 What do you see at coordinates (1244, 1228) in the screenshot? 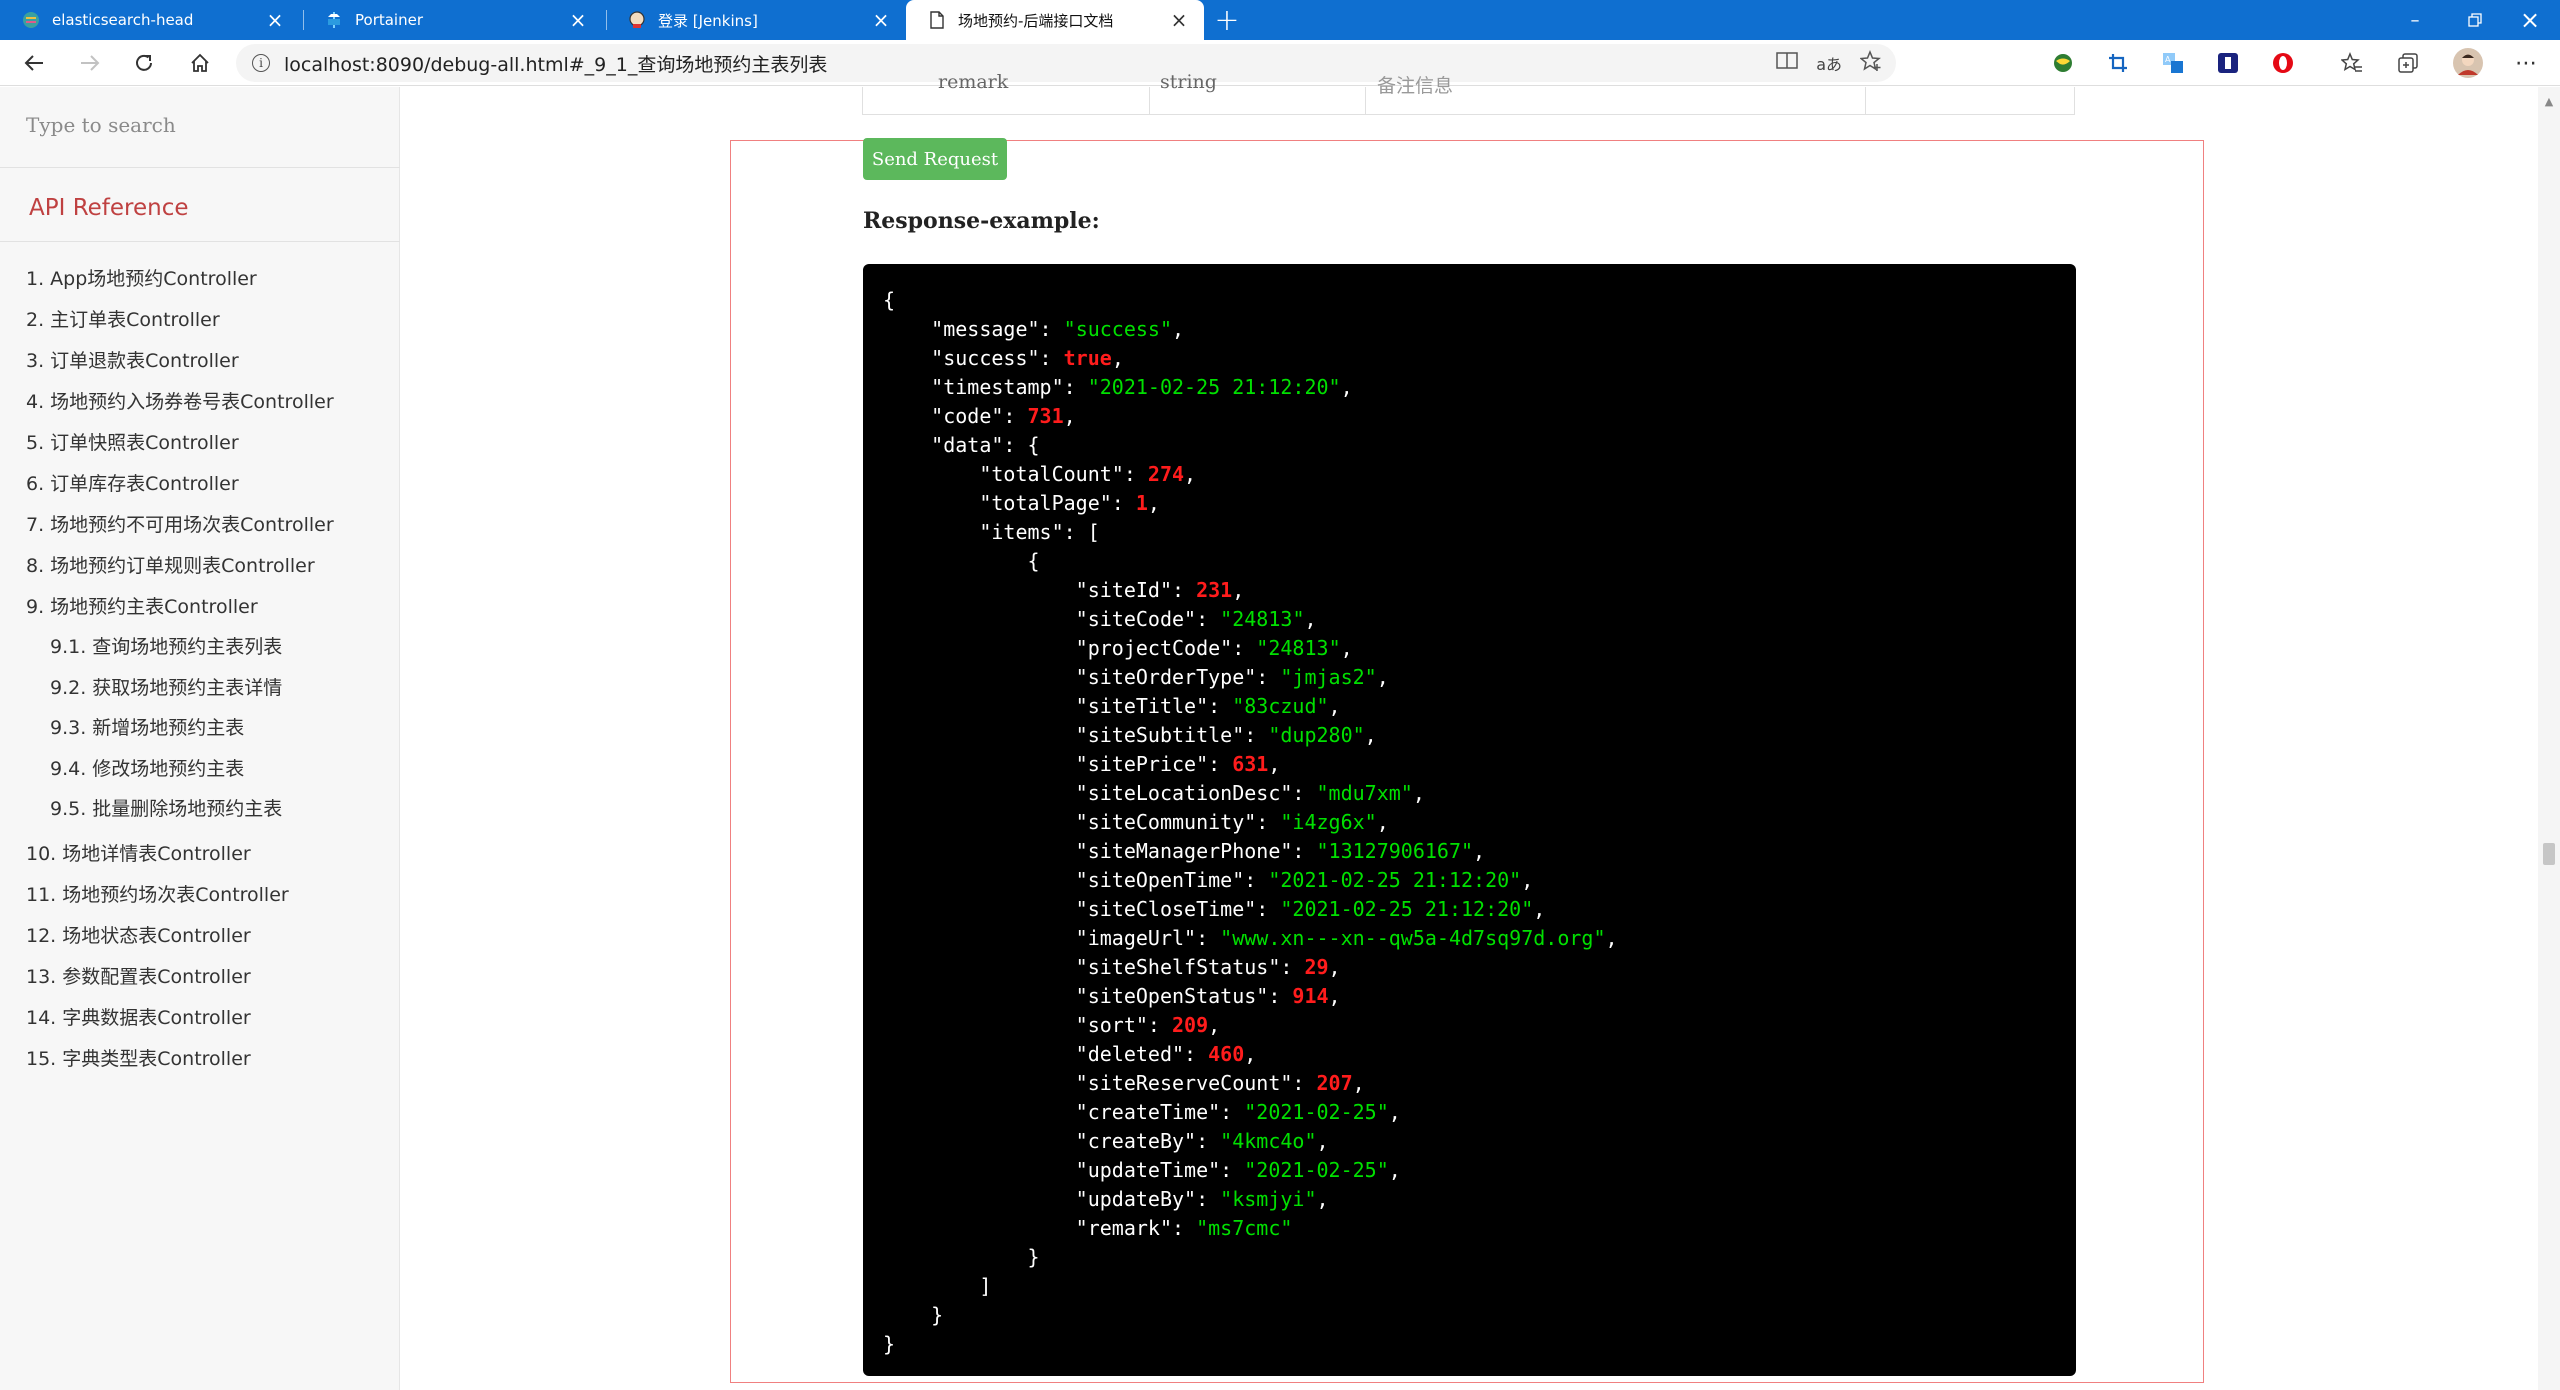
I see `json-value: ms7cmc` at bounding box center [1244, 1228].